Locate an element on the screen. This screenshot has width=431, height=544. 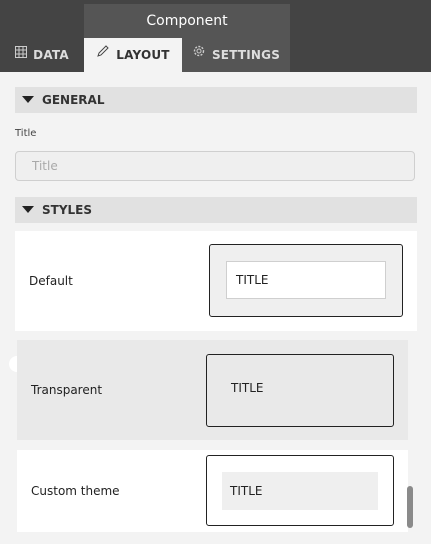
tab-layout-label: LAYOUT is located at coordinates (143, 55).